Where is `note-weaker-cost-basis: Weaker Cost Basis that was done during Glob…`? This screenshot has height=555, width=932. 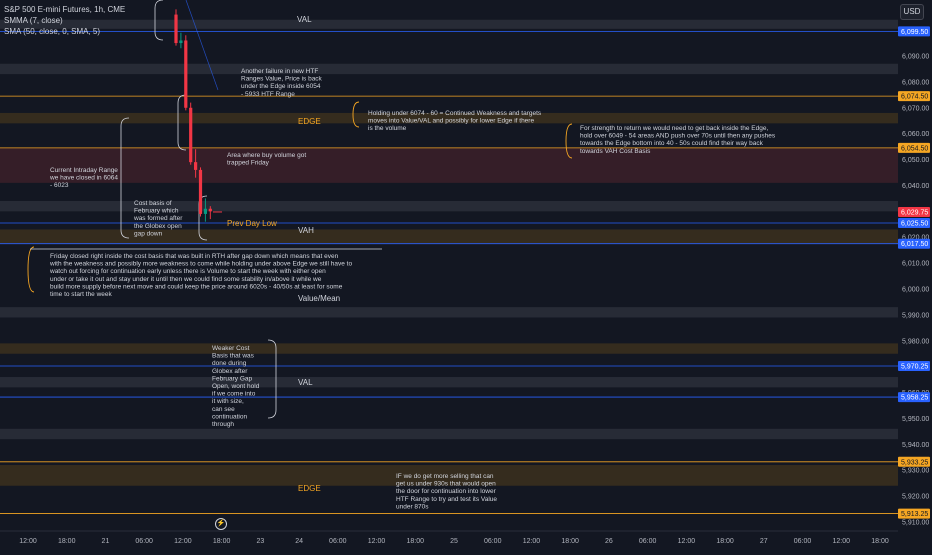 note-weaker-cost-basis: Weaker Cost Basis that was done during Glob… is located at coordinates (236, 386).